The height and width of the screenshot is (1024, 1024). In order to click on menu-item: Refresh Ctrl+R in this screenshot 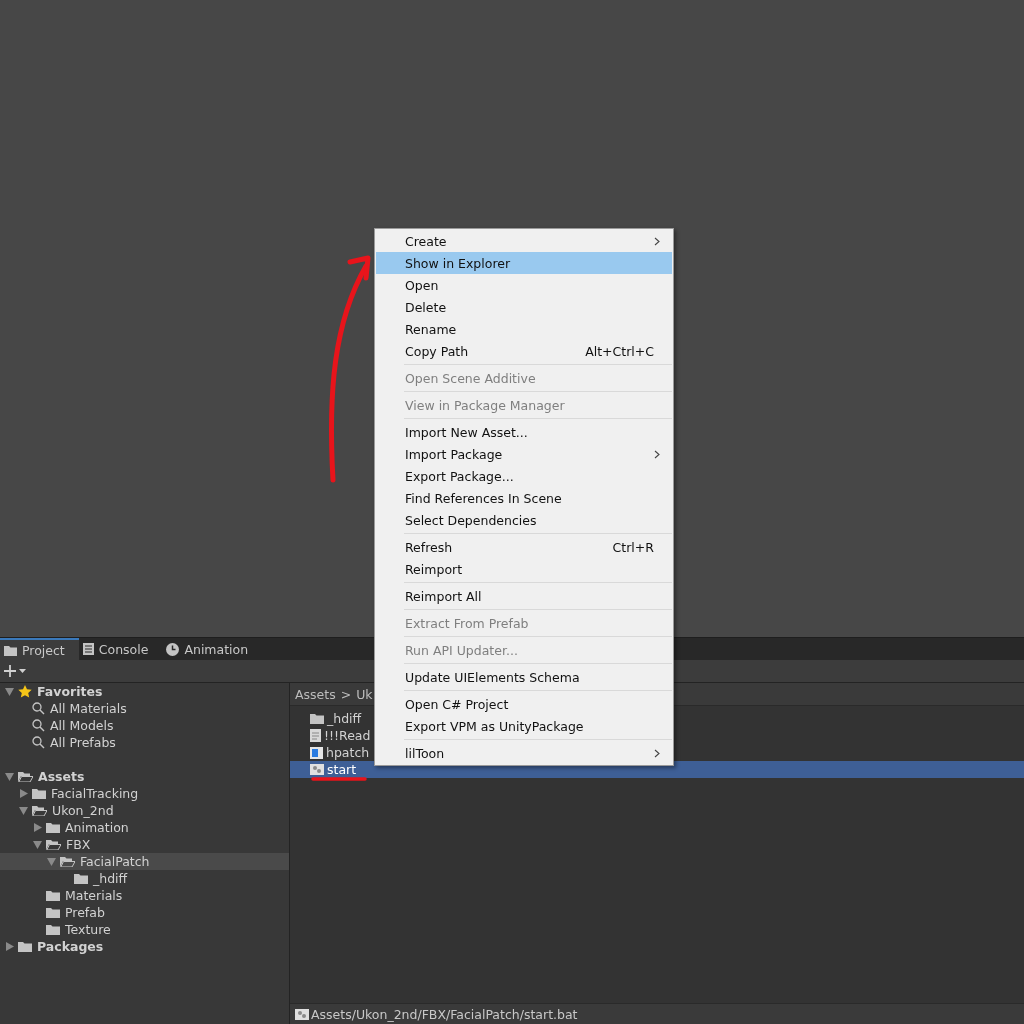, I will do `click(524, 547)`.